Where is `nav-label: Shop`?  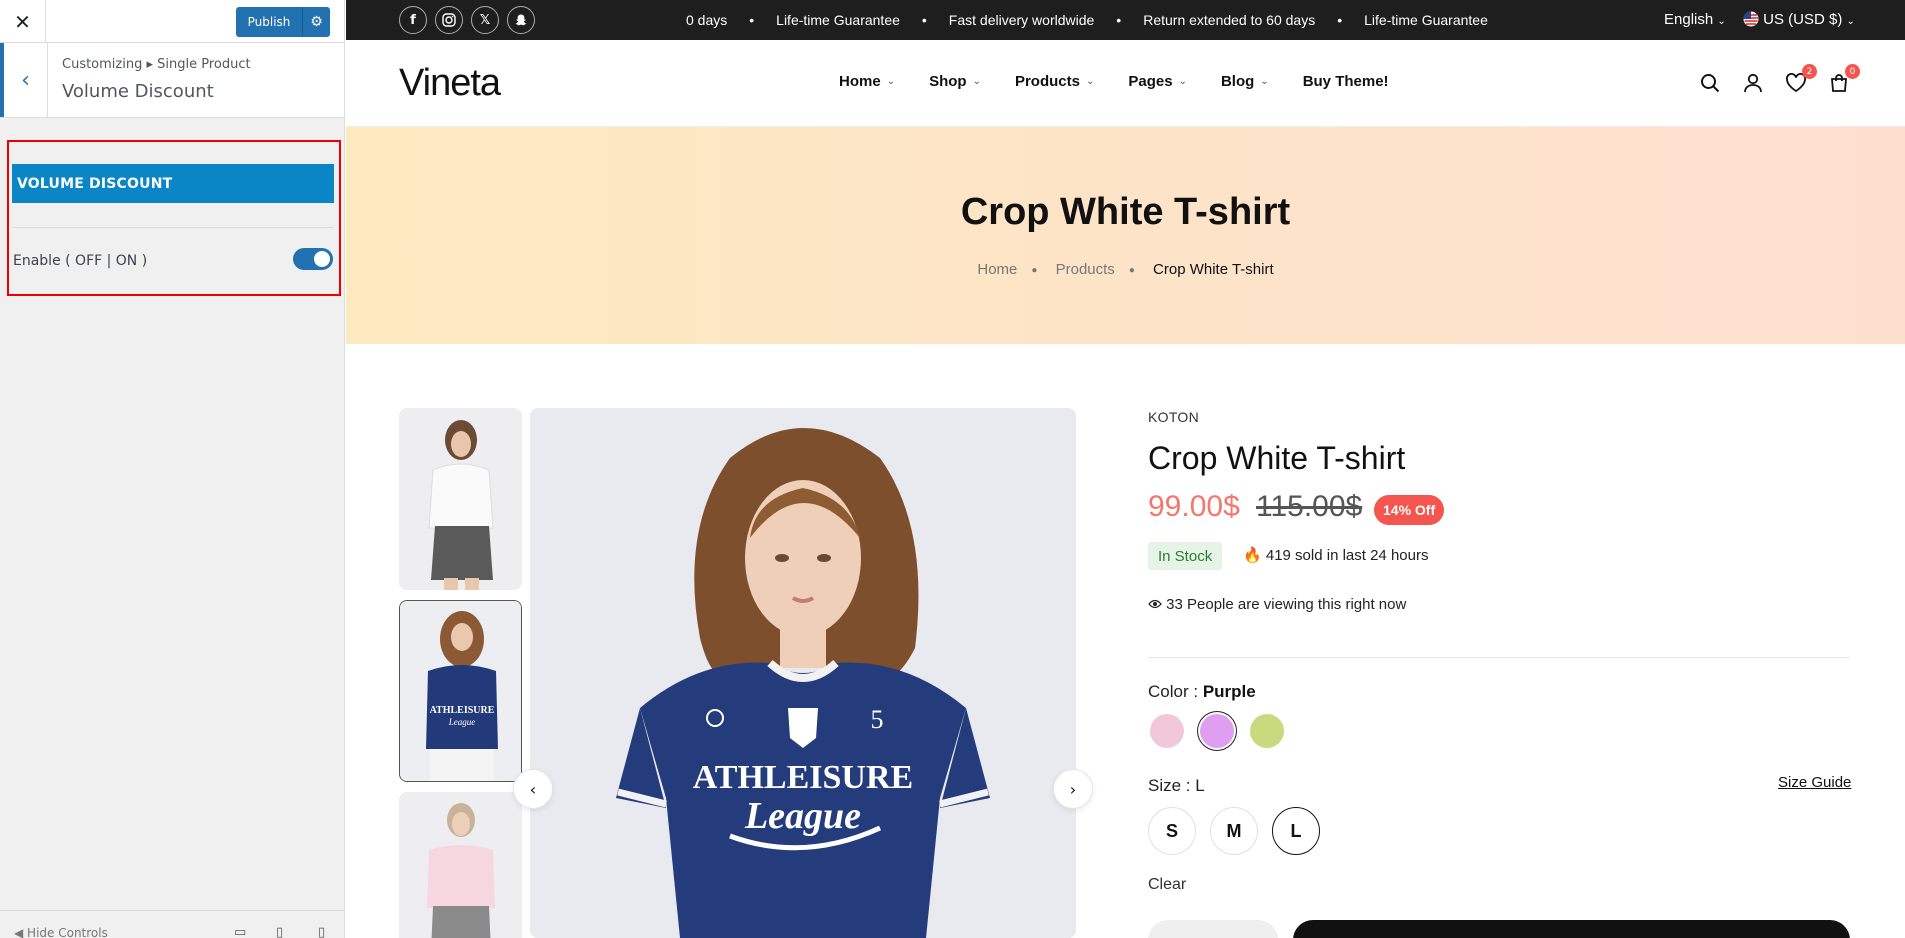 nav-label: Shop is located at coordinates (948, 81).